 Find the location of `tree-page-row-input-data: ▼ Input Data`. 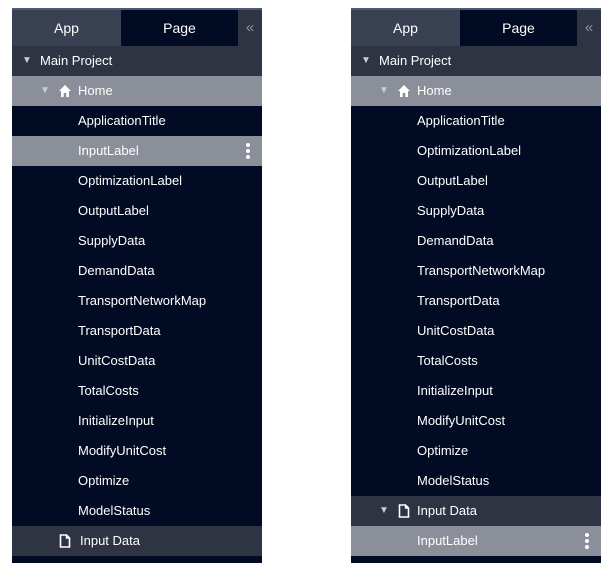

tree-page-row-input-data: ▼ Input Data is located at coordinates (476, 511).